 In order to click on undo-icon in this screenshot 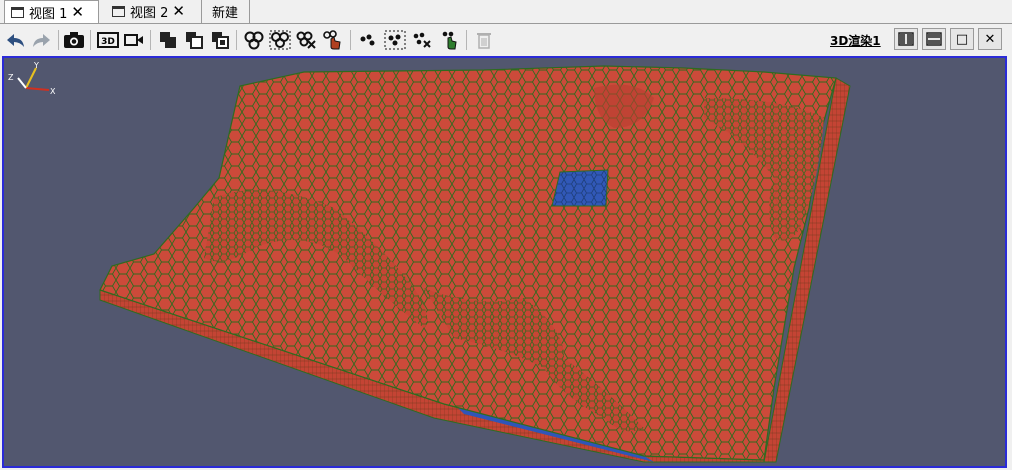, I will do `click(15, 40)`.